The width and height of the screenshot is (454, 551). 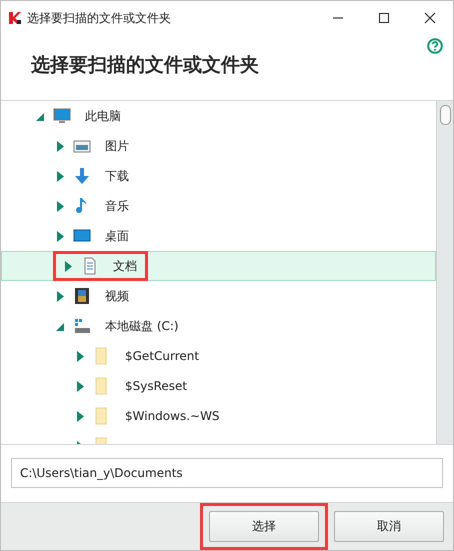 I want to click on tree-item-label: 视频, so click(x=117, y=296).